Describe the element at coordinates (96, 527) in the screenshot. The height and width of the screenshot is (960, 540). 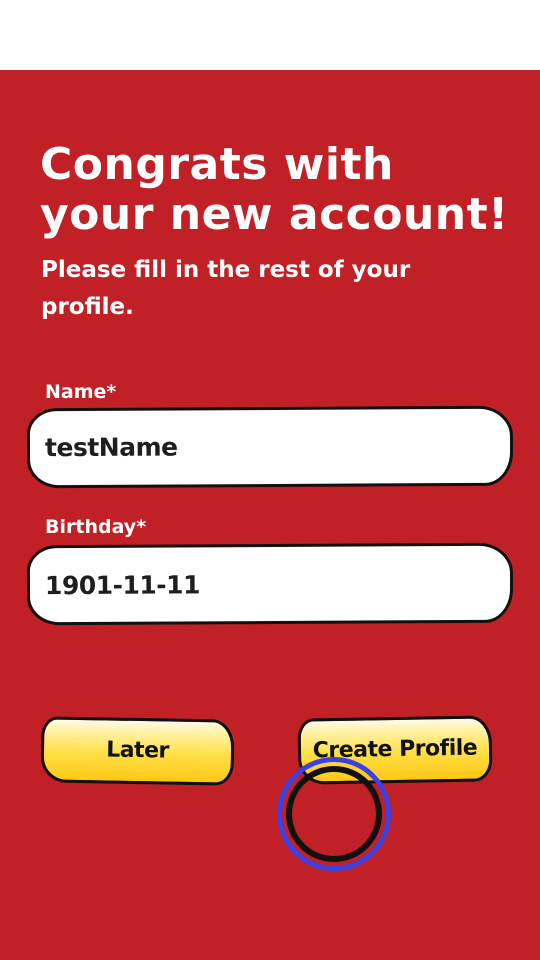
I see `birthday-label: Birthday*` at that location.